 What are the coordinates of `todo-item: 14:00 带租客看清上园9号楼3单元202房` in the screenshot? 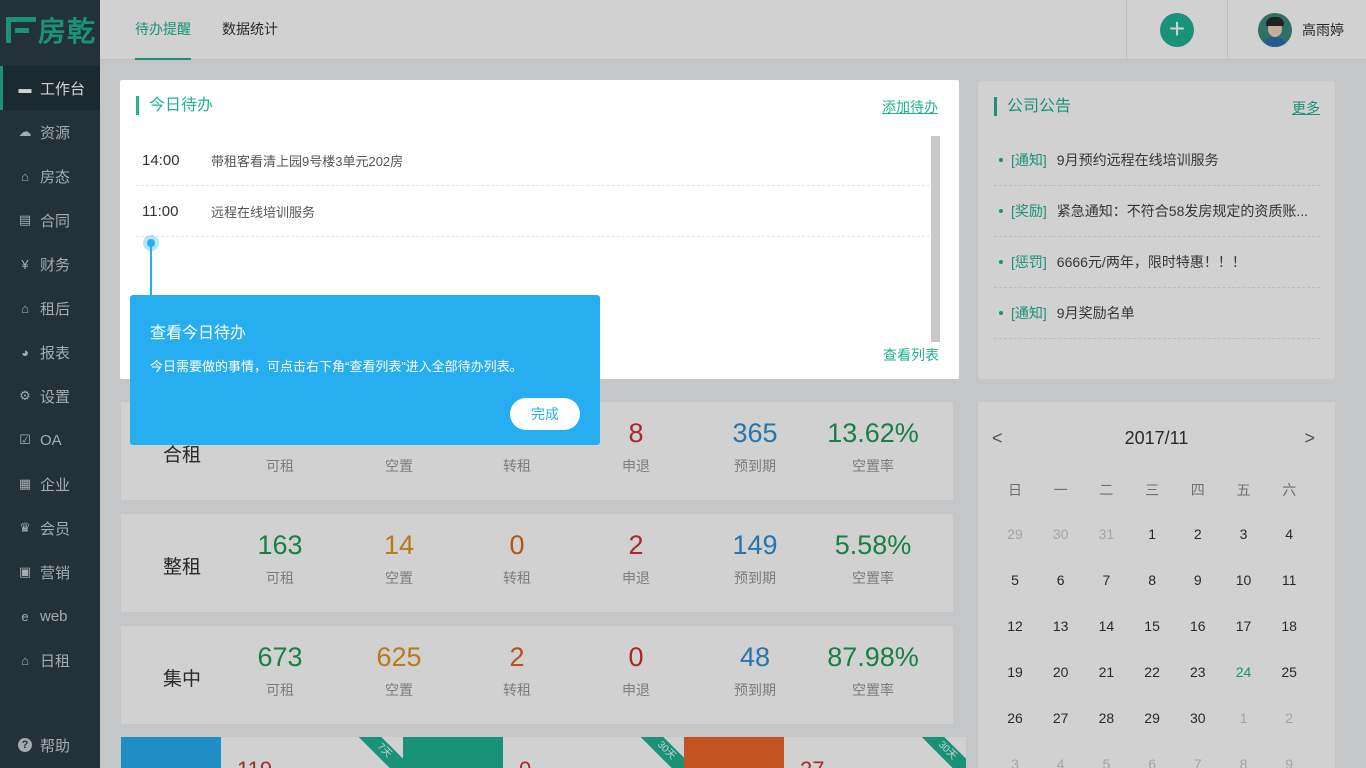 It's located at (533, 160).